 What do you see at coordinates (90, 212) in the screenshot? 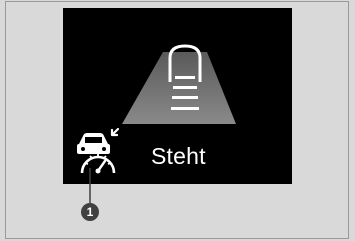
I see `callout-number: 1` at bounding box center [90, 212].